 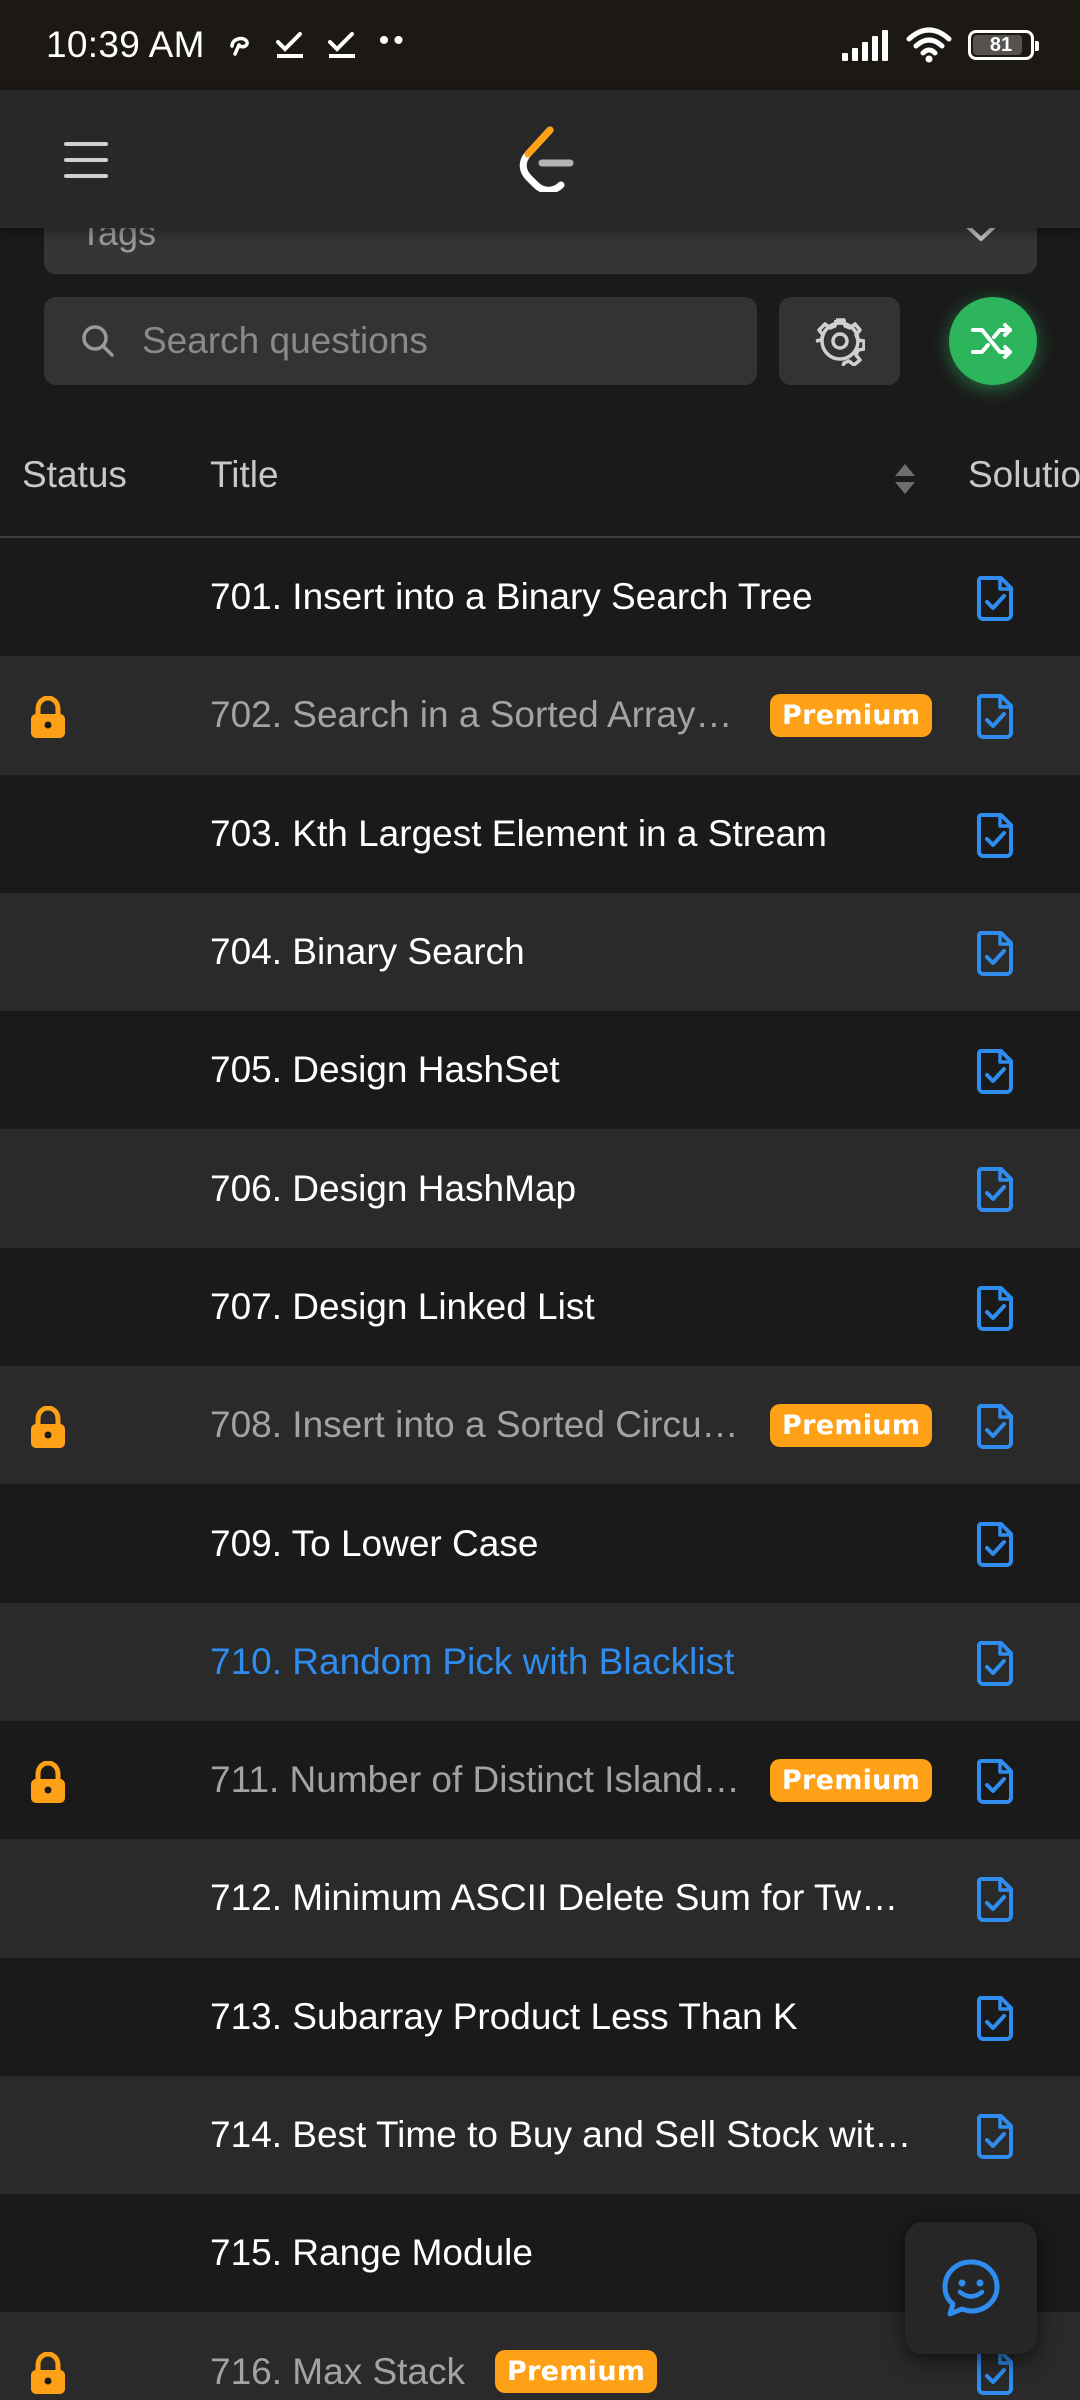 What do you see at coordinates (374, 1544) in the screenshot?
I see `question-title: 709. To Lower Case` at bounding box center [374, 1544].